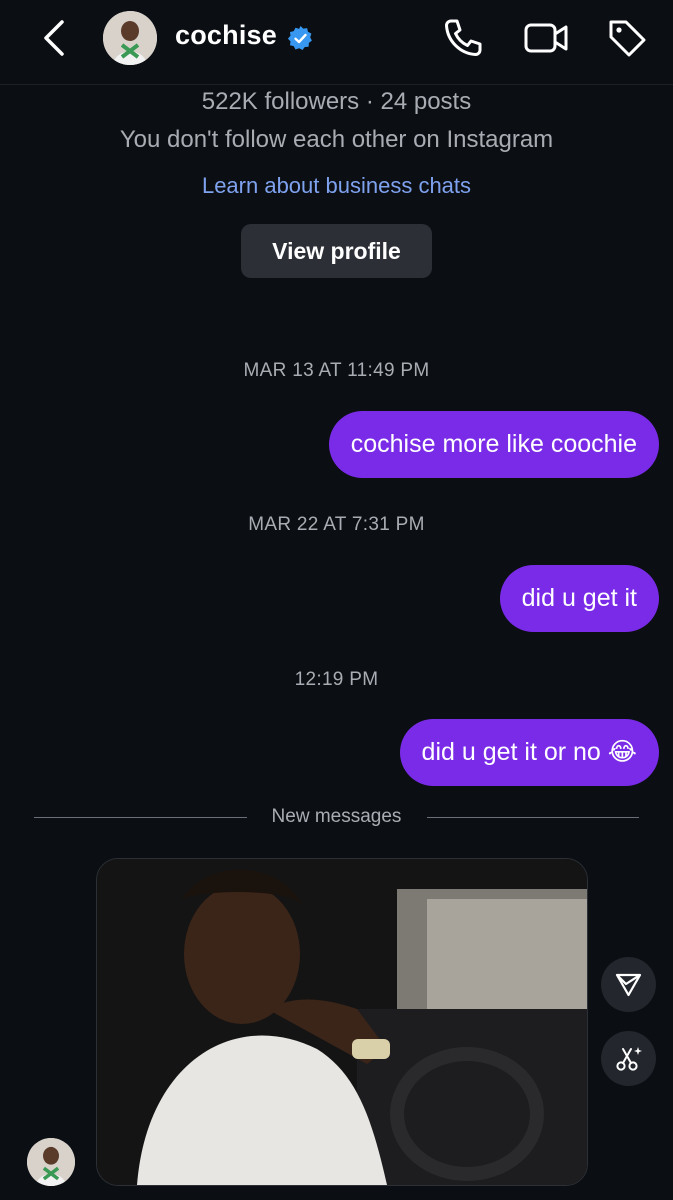 Image resolution: width=673 pixels, height=1200 pixels. Describe the element at coordinates (627, 38) in the screenshot. I see `tag-icon` at that location.